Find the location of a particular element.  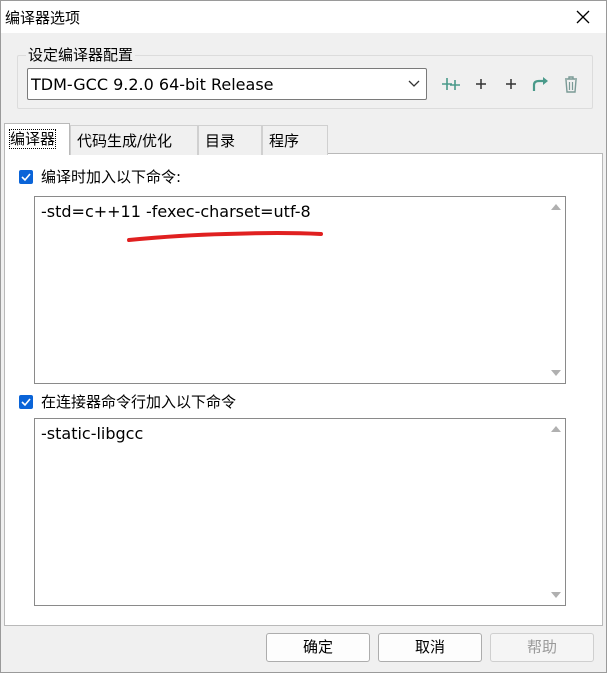

tab-codegen-label: 代码生成/优化 is located at coordinates (125, 141).